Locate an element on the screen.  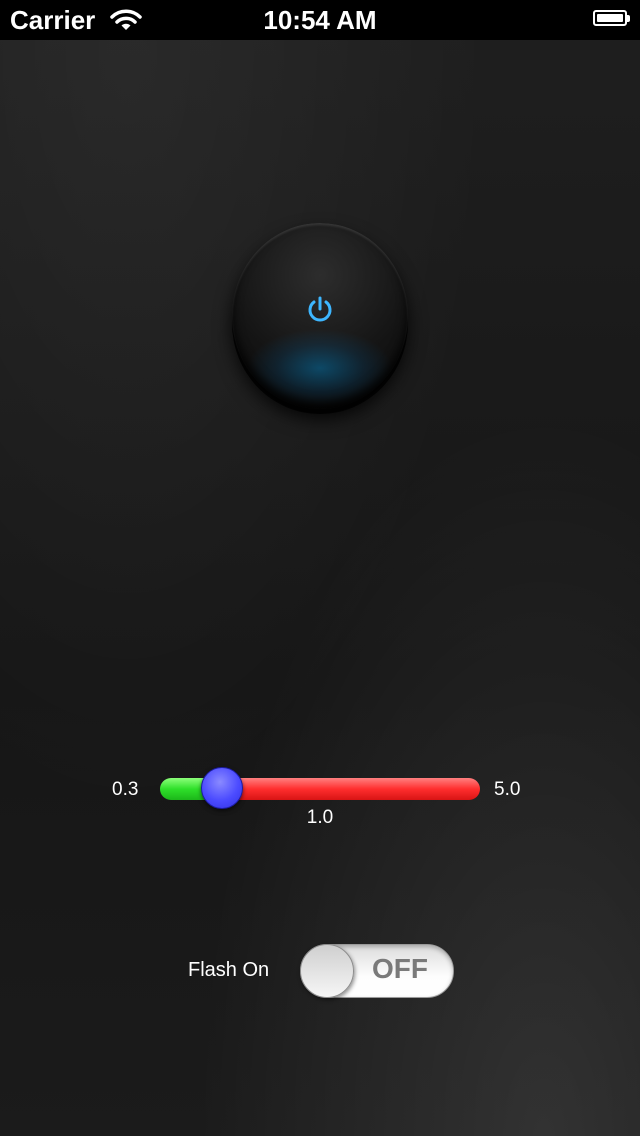
battery-icon is located at coordinates (610, 18).